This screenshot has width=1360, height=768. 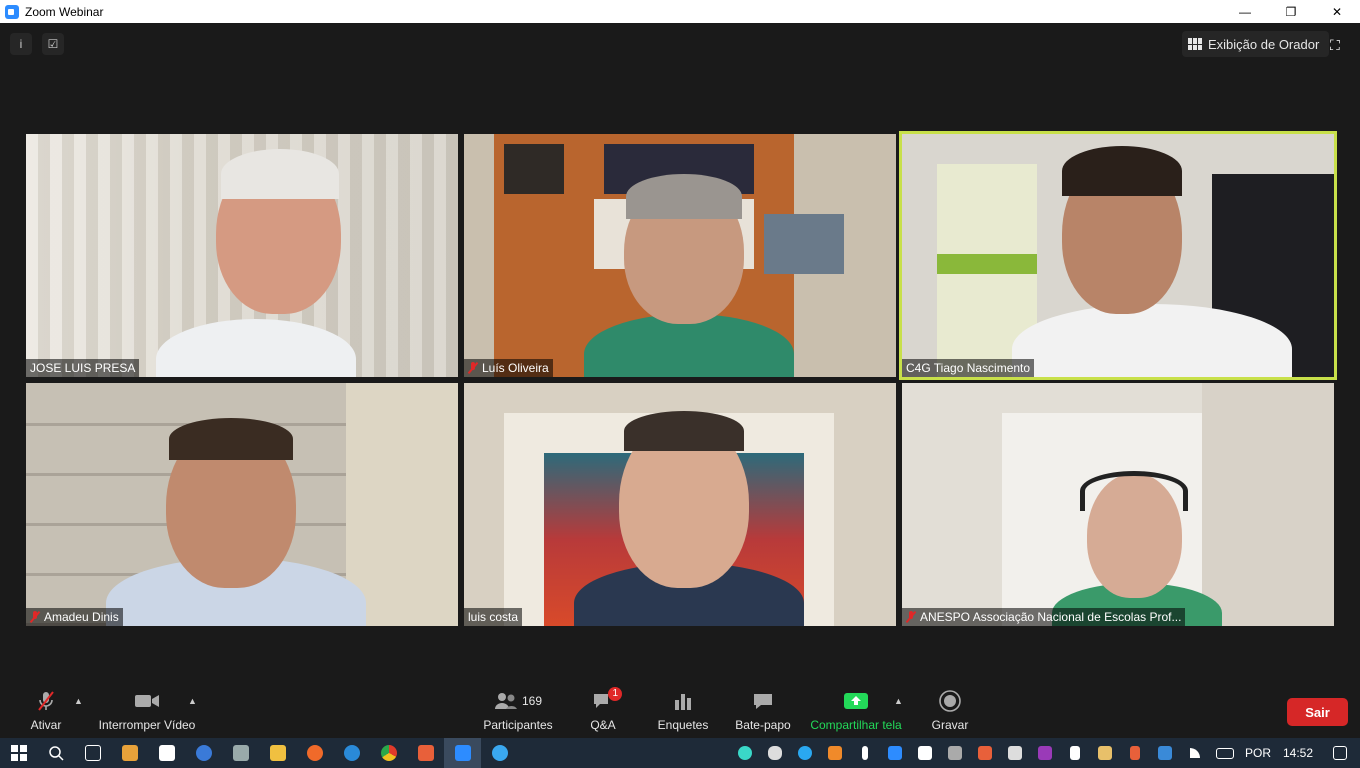 I want to click on search-icon, so click(x=55, y=753).